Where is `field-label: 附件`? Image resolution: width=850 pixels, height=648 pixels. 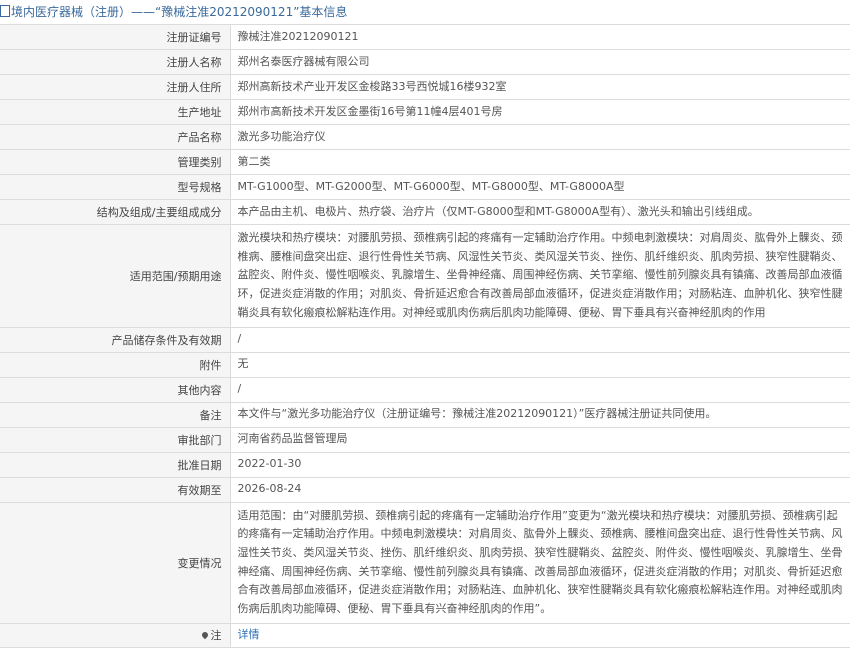
field-label: 附件 is located at coordinates (210, 365).